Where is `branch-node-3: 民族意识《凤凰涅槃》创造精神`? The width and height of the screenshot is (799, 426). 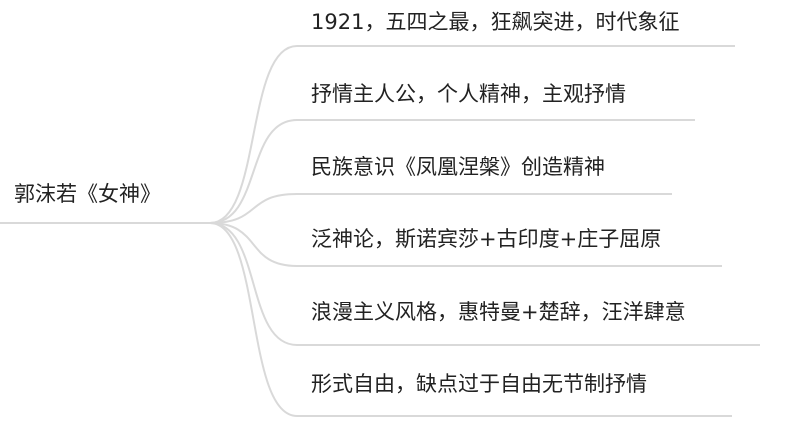
branch-node-3: 民族意识《凤凰涅槃》创造精神 is located at coordinates (458, 167).